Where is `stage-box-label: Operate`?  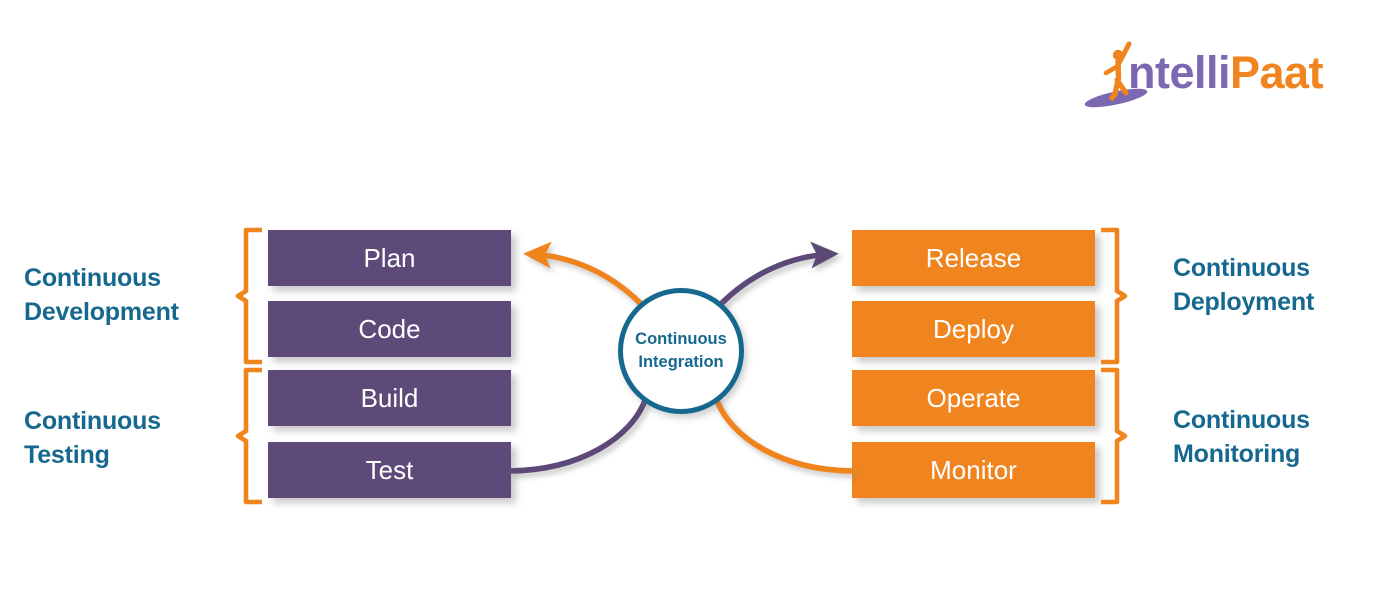 stage-box-label: Operate is located at coordinates (973, 398).